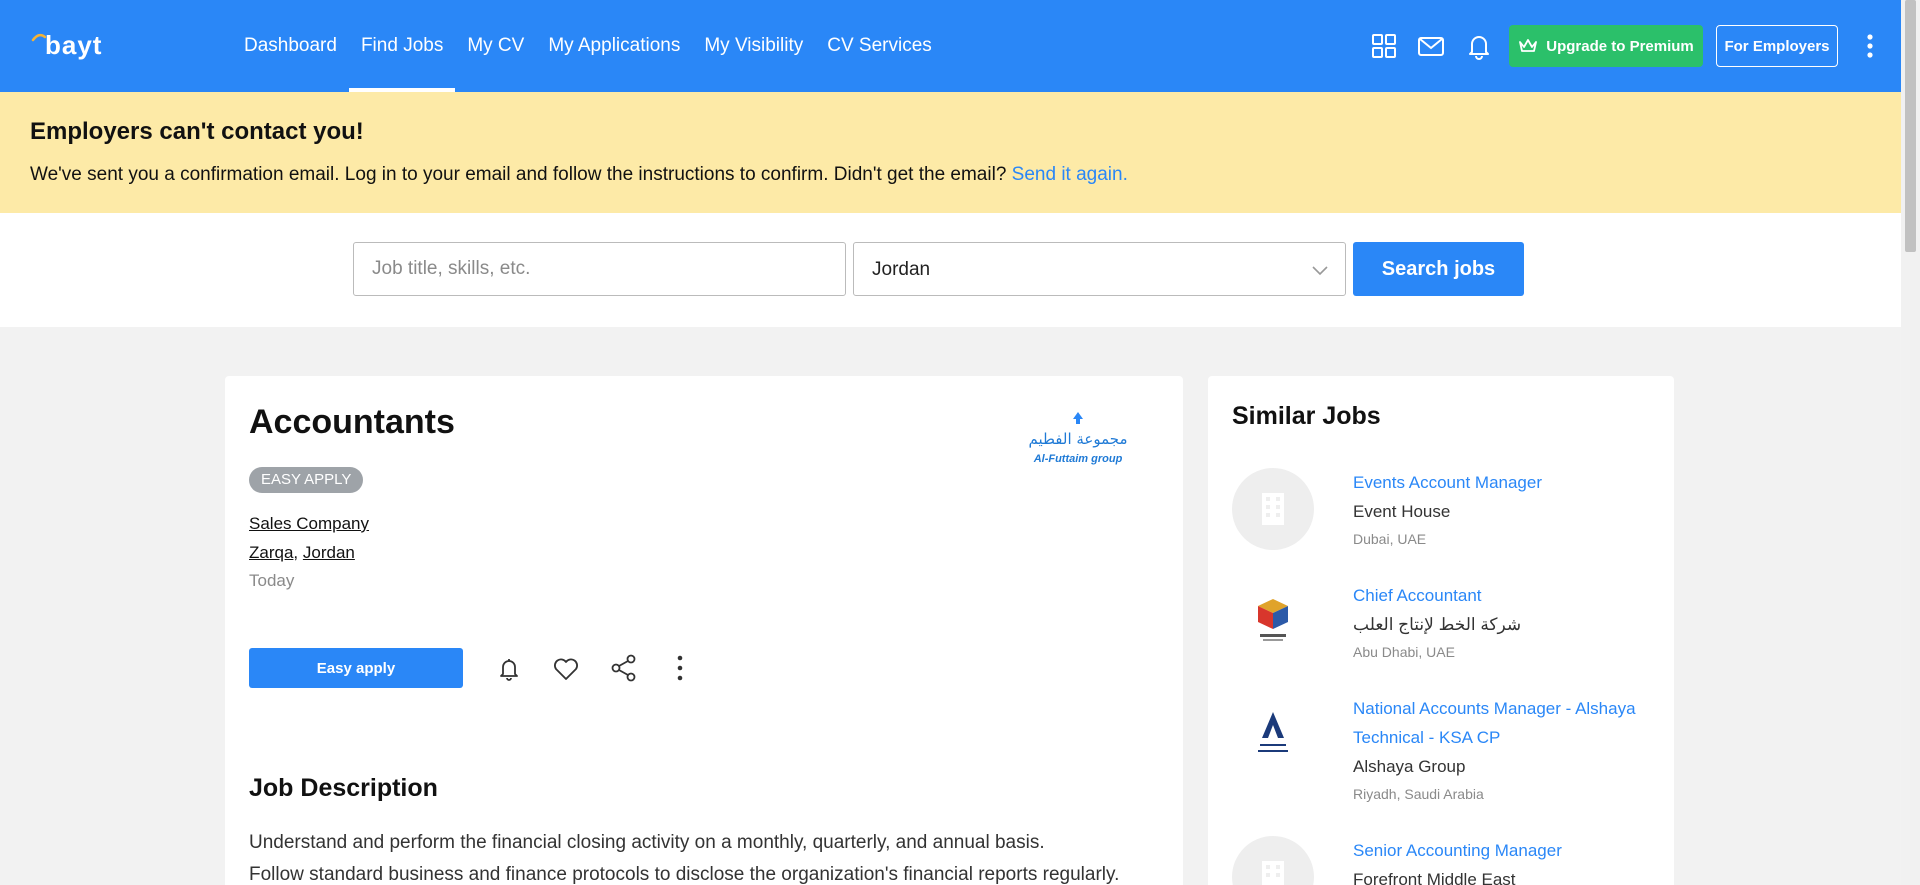 This screenshot has width=1920, height=885. I want to click on cube-logo, so click(1273, 622).